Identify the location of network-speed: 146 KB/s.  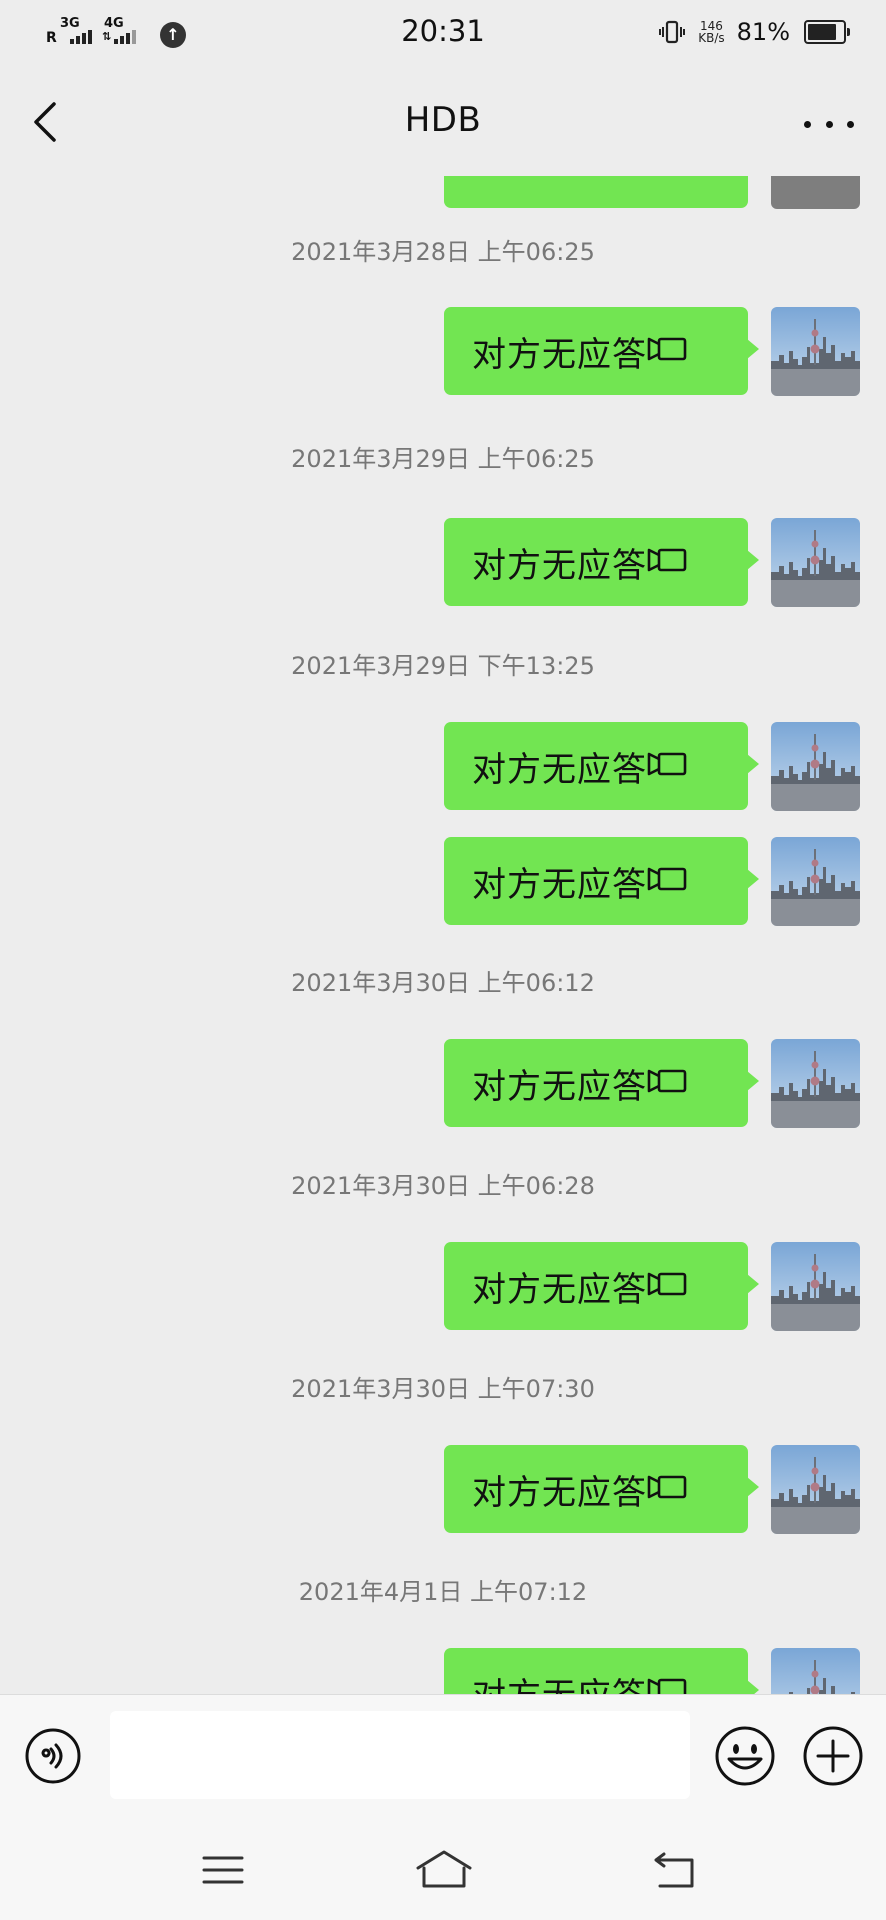
(711, 32).